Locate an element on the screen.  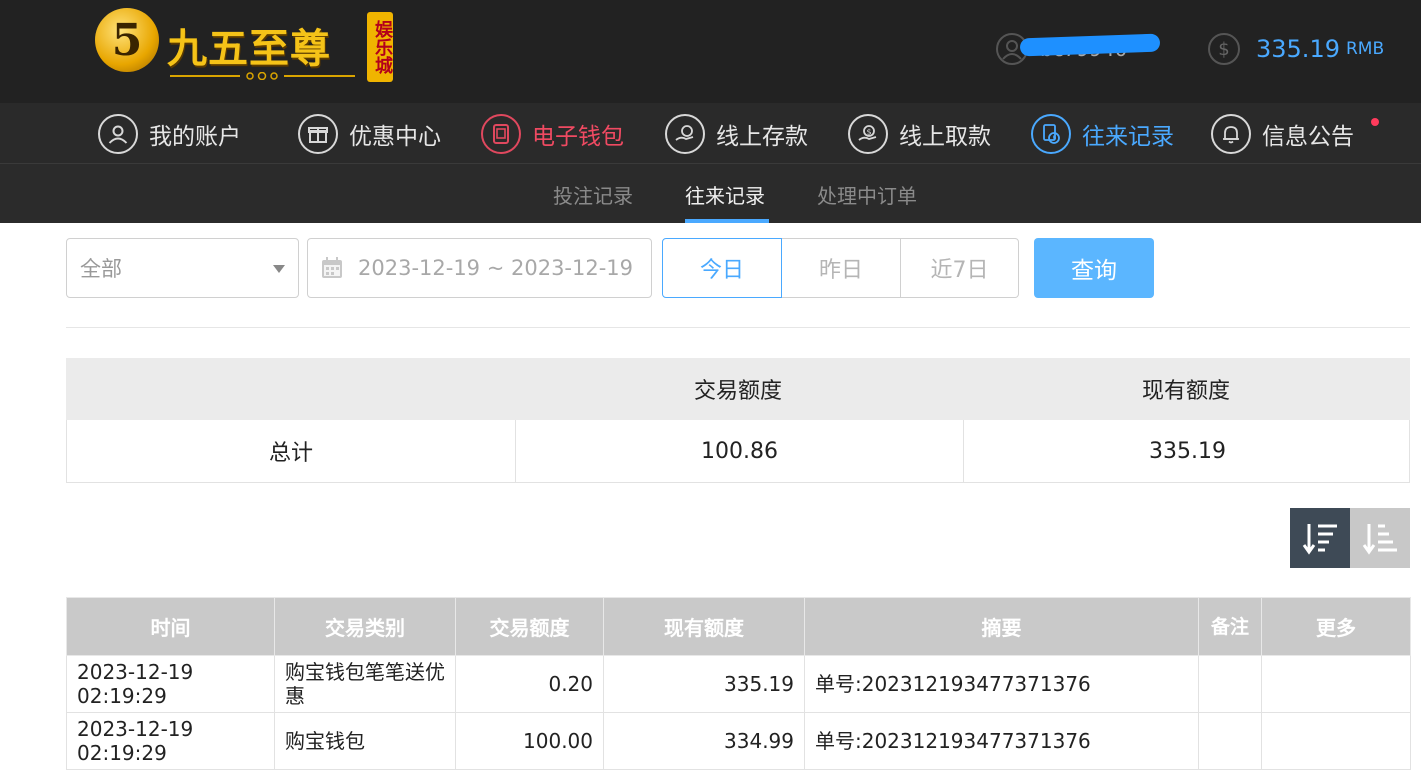
col-current-amount: 现有额度 is located at coordinates (704, 626).